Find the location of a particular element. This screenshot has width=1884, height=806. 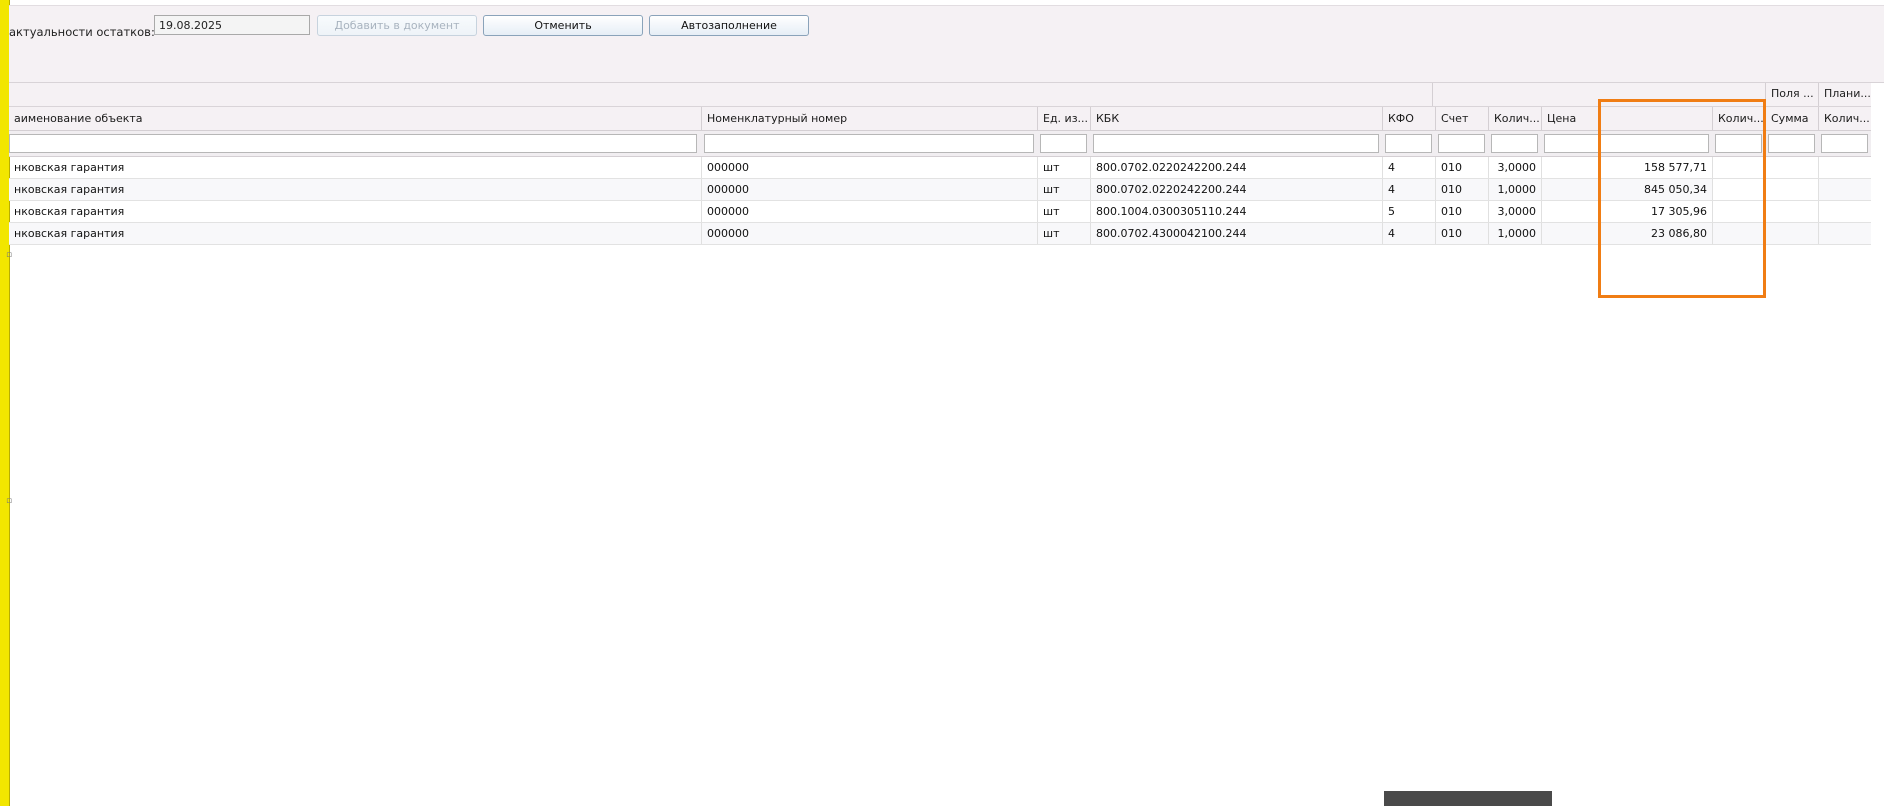

highlight-box is located at coordinates (1682, 198).